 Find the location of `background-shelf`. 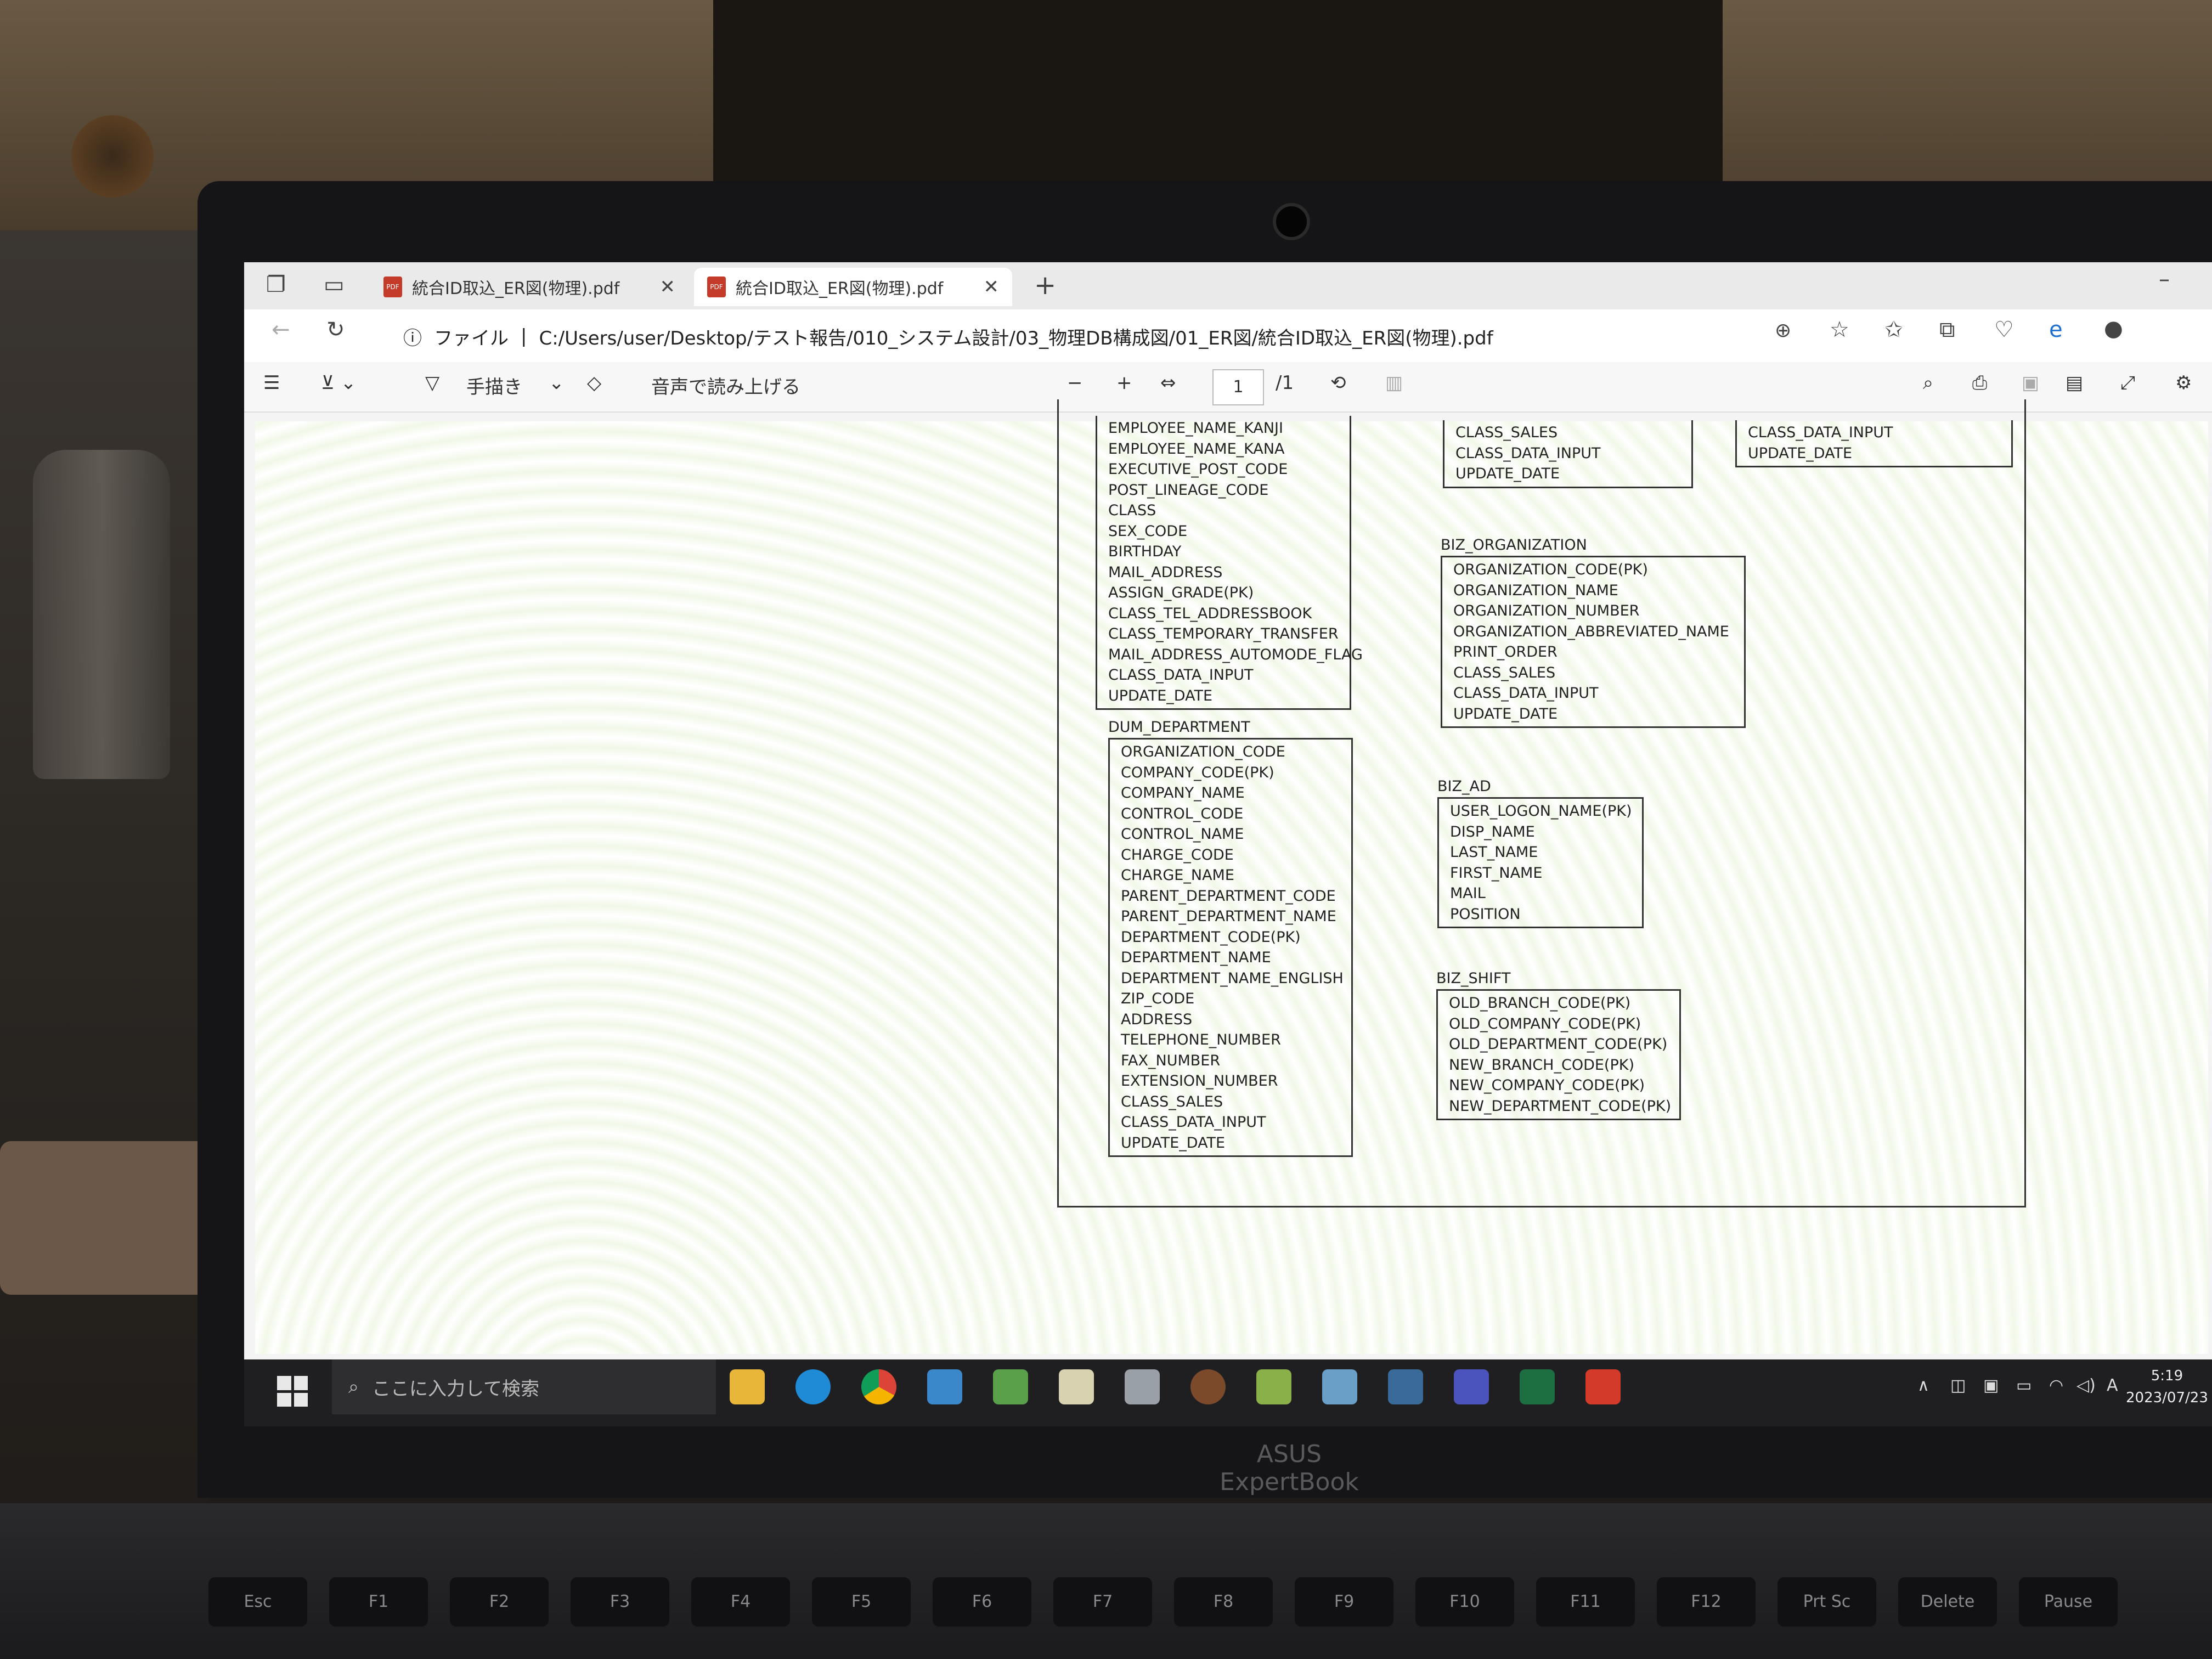

background-shelf is located at coordinates (104, 943).